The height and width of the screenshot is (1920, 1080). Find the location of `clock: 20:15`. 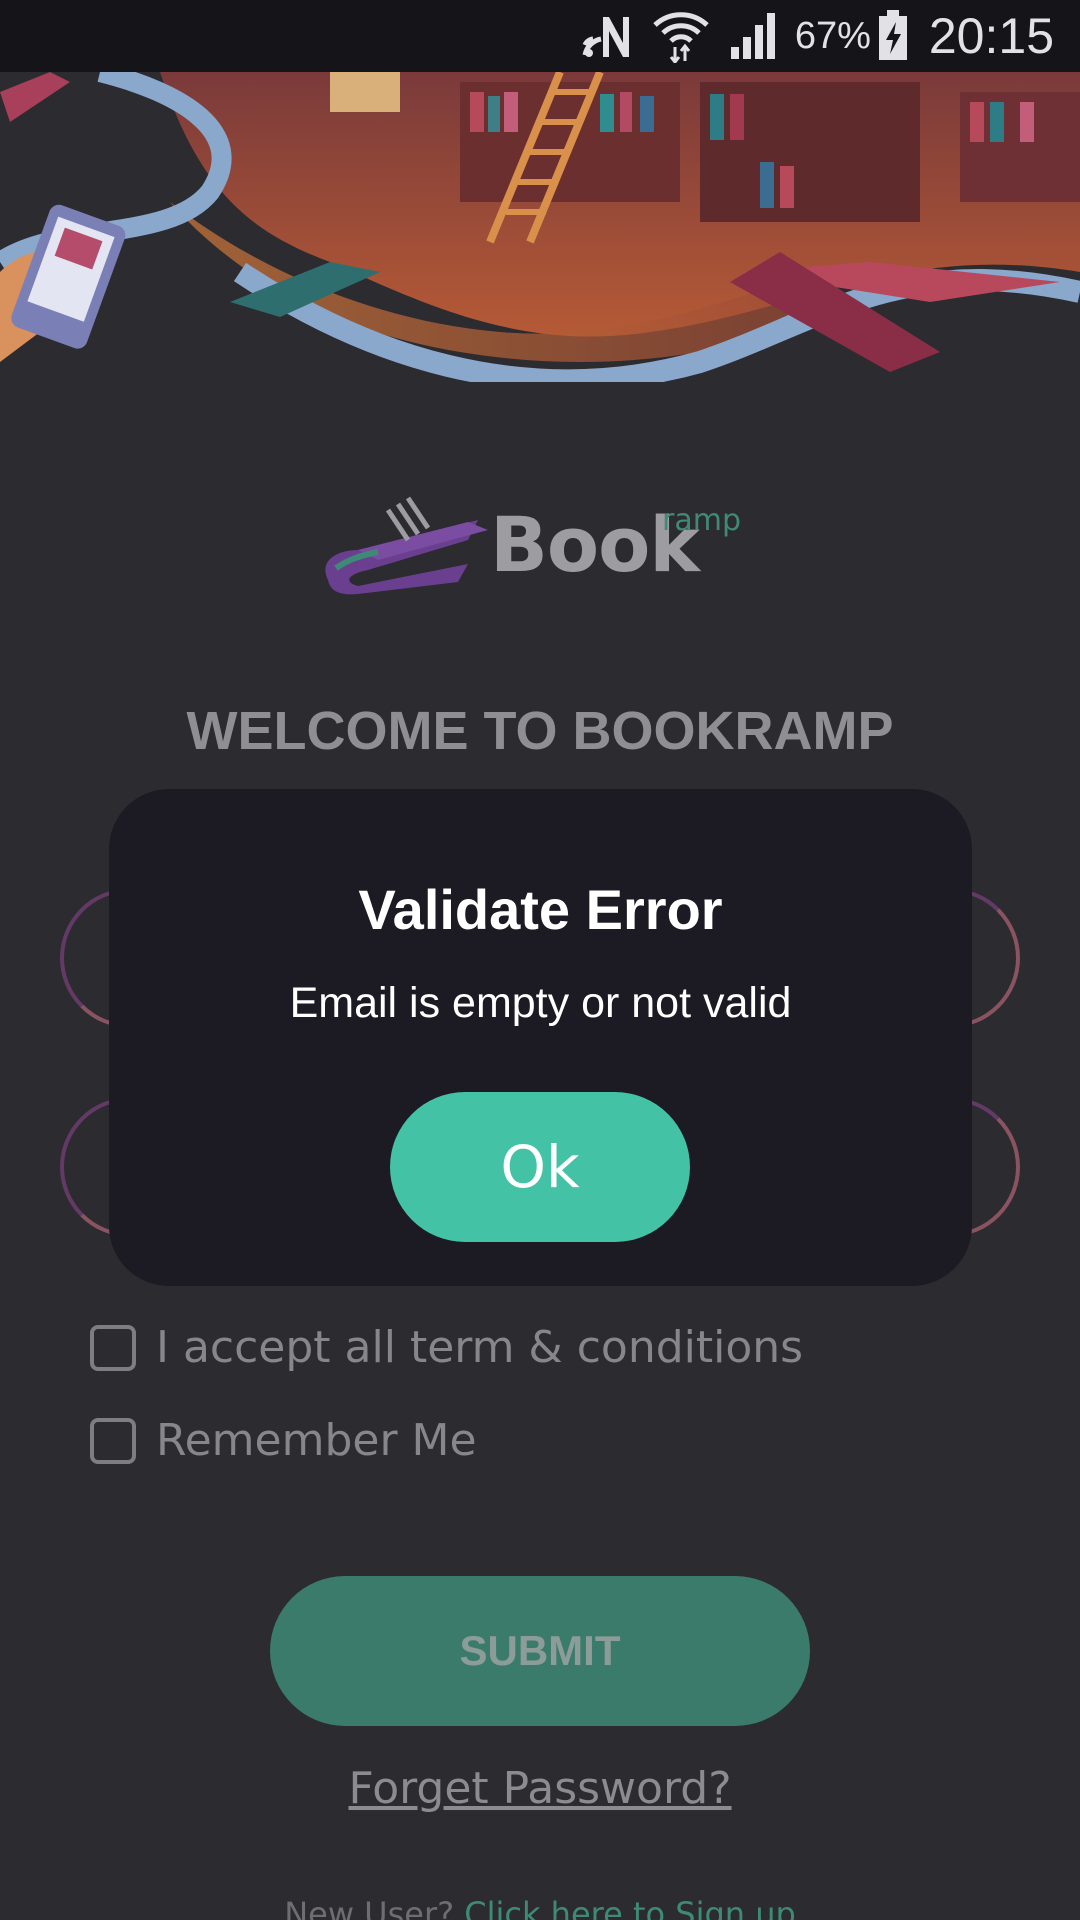

clock: 20:15 is located at coordinates (991, 36).